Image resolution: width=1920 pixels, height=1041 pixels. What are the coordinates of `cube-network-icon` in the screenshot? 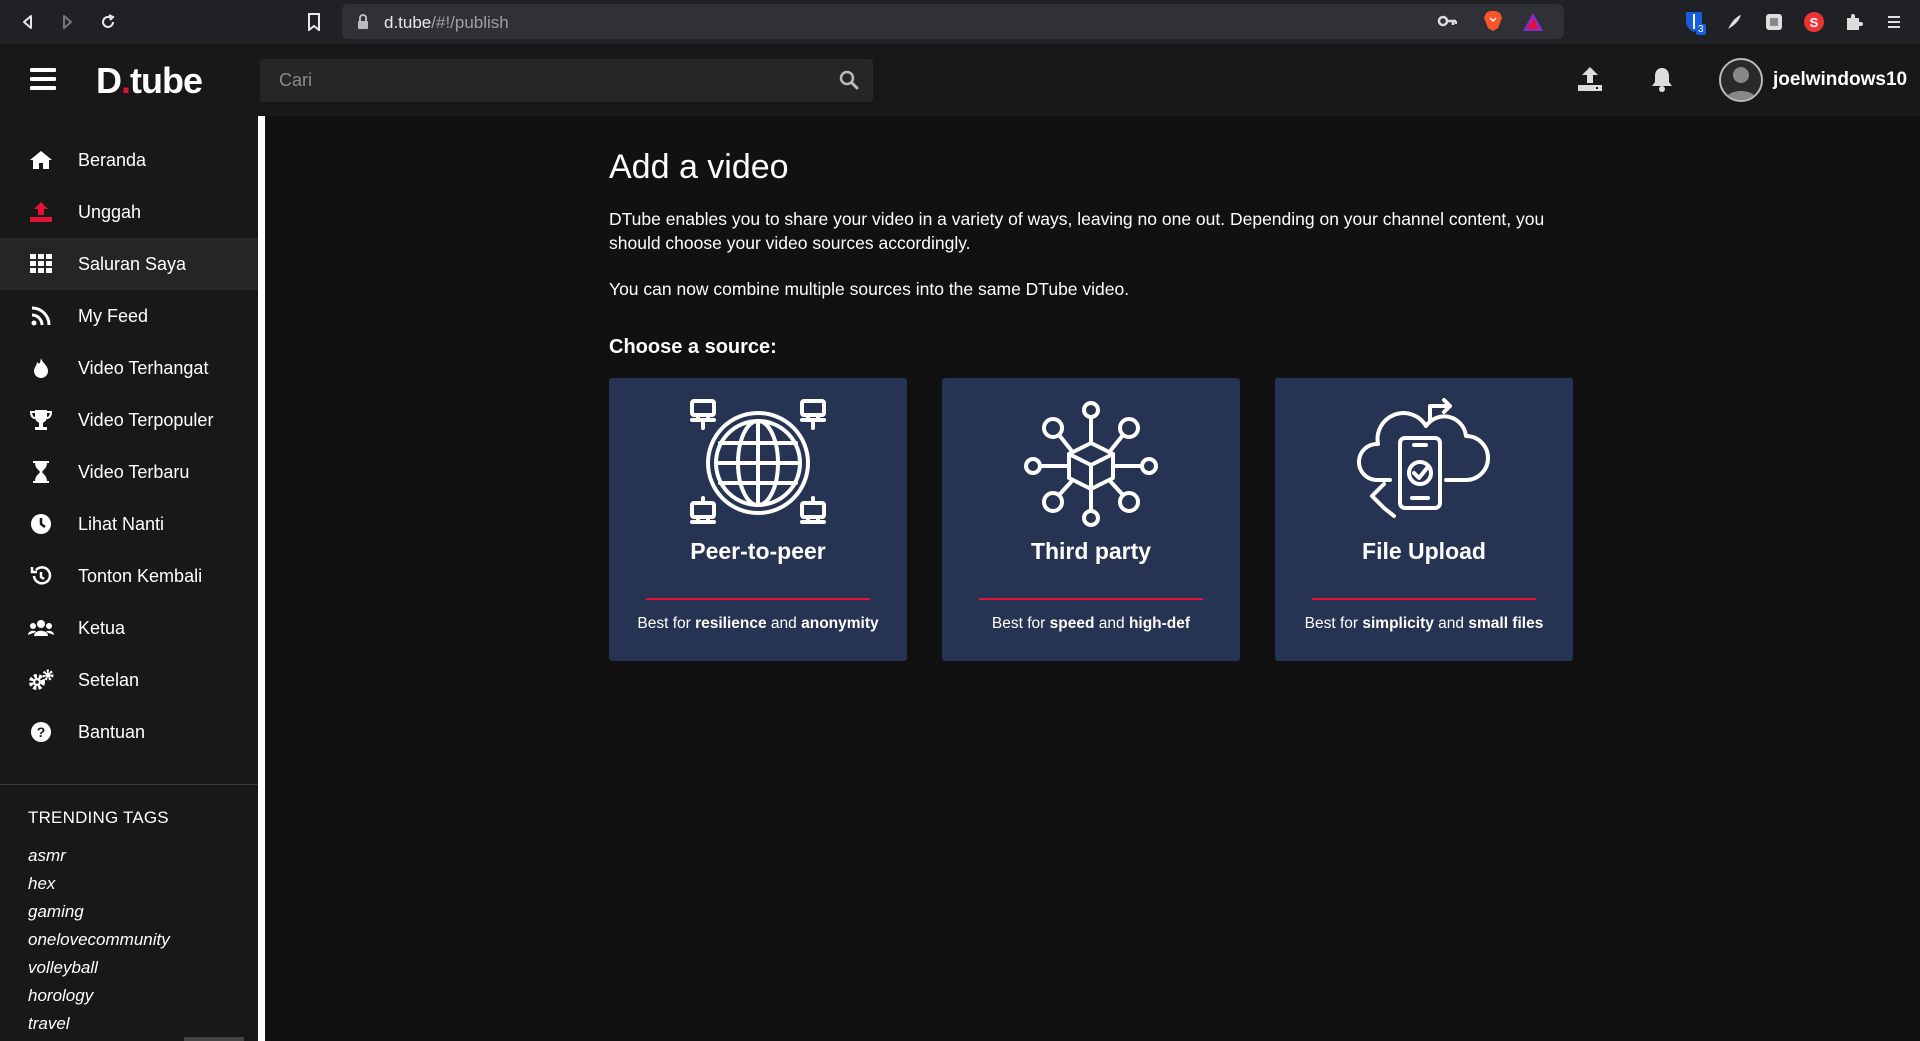 It's located at (1091, 463).